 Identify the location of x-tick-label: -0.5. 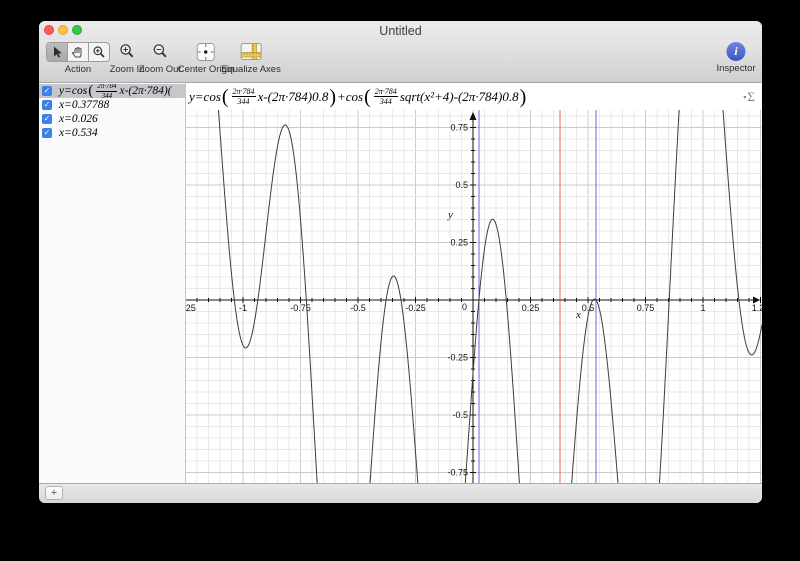
(358, 308).